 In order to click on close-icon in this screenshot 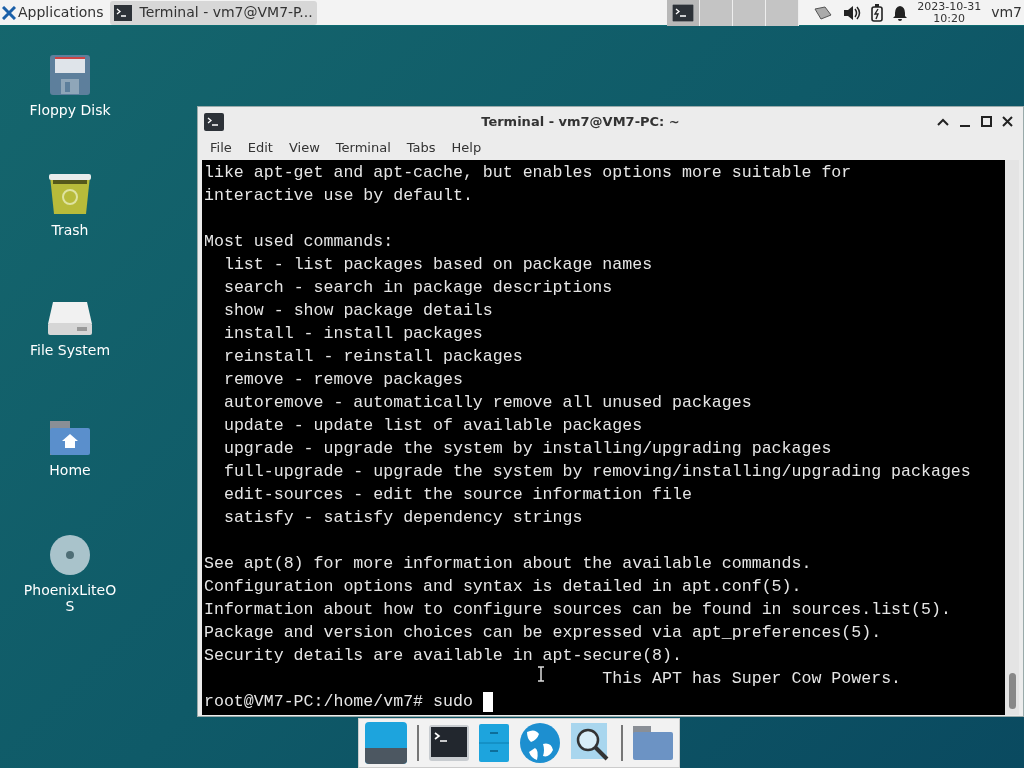, I will do `click(1007, 121)`.